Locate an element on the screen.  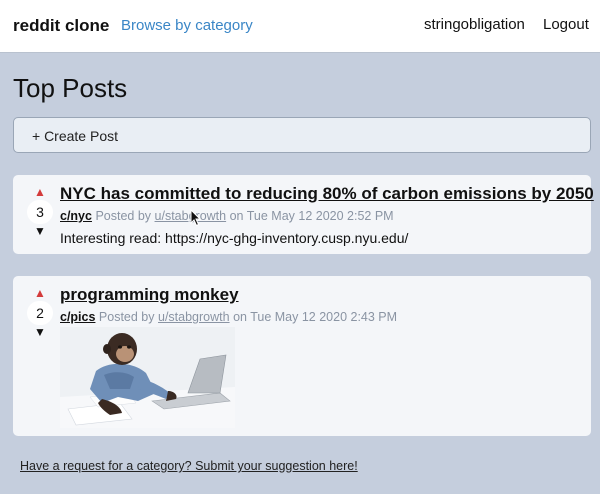
post-image-illustration is located at coordinates (147, 377).